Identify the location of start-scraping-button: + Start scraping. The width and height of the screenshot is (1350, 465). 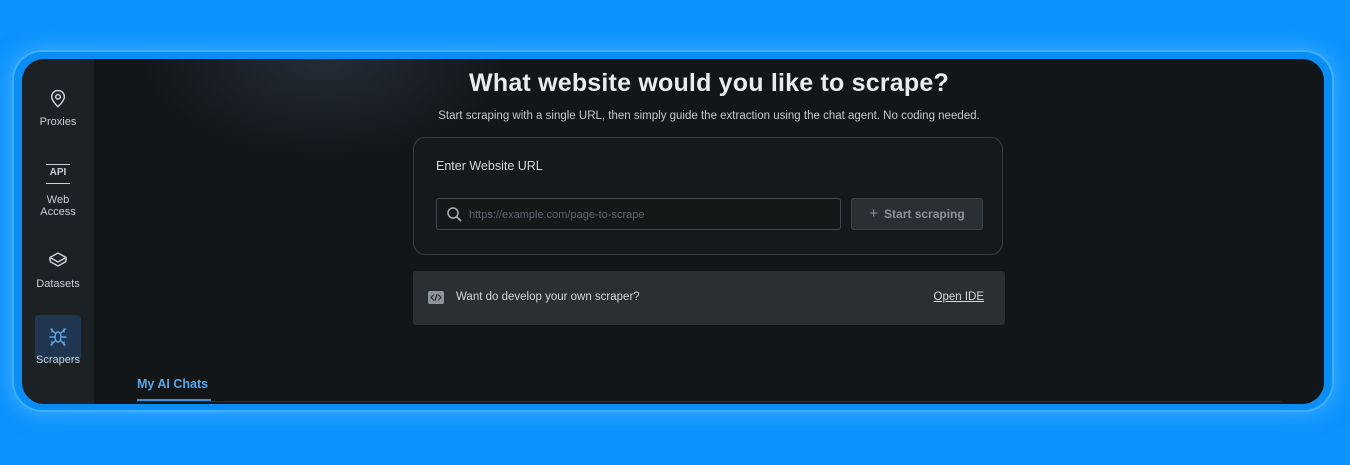
(917, 214).